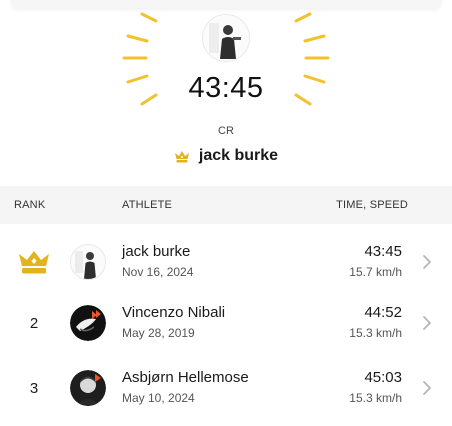 The width and height of the screenshot is (452, 426). I want to click on effort-date: Nov 16, 2024, so click(158, 272).